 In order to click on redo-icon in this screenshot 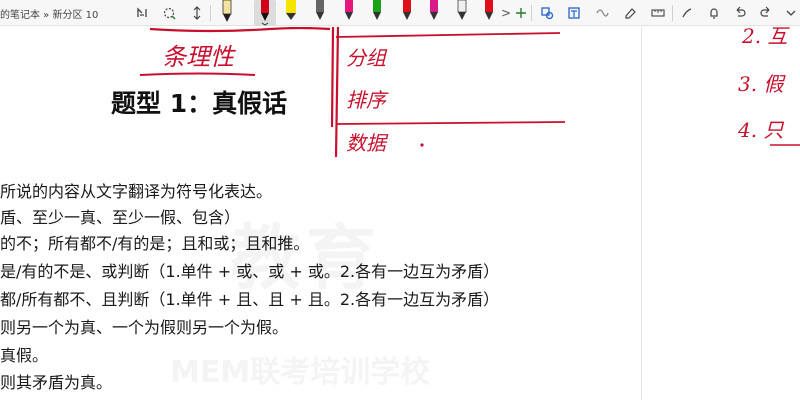, I will do `click(766, 13)`.